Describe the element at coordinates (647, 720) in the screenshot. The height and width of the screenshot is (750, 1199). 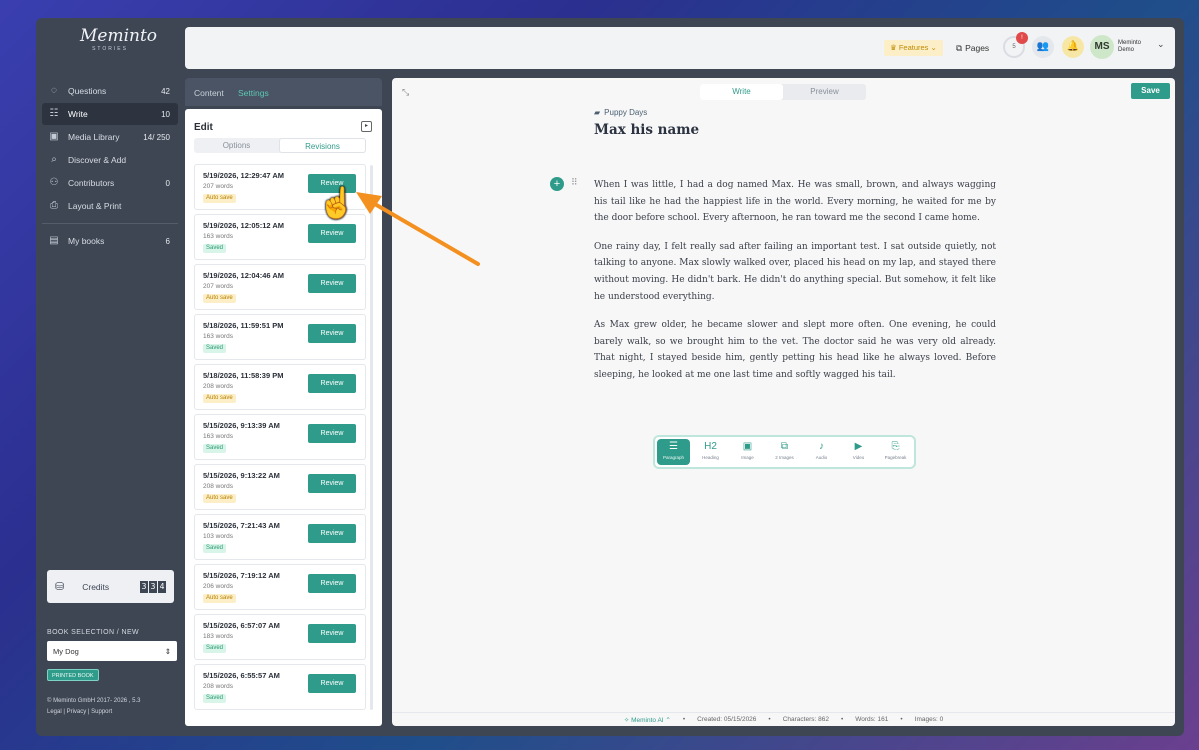
I see `meminto-ai-button: ✧ Meminto AI ⌃` at that location.